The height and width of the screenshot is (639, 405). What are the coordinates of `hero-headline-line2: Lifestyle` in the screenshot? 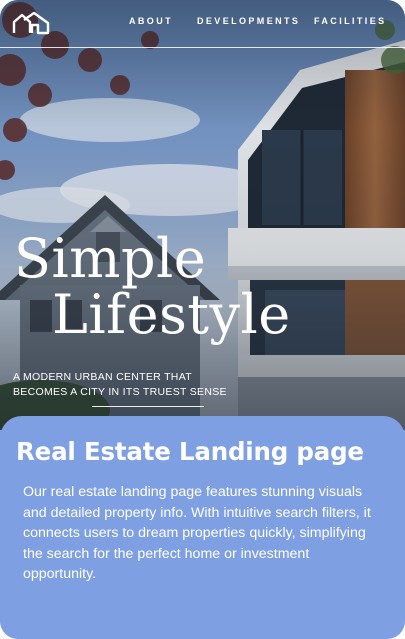 It's located at (171, 314).